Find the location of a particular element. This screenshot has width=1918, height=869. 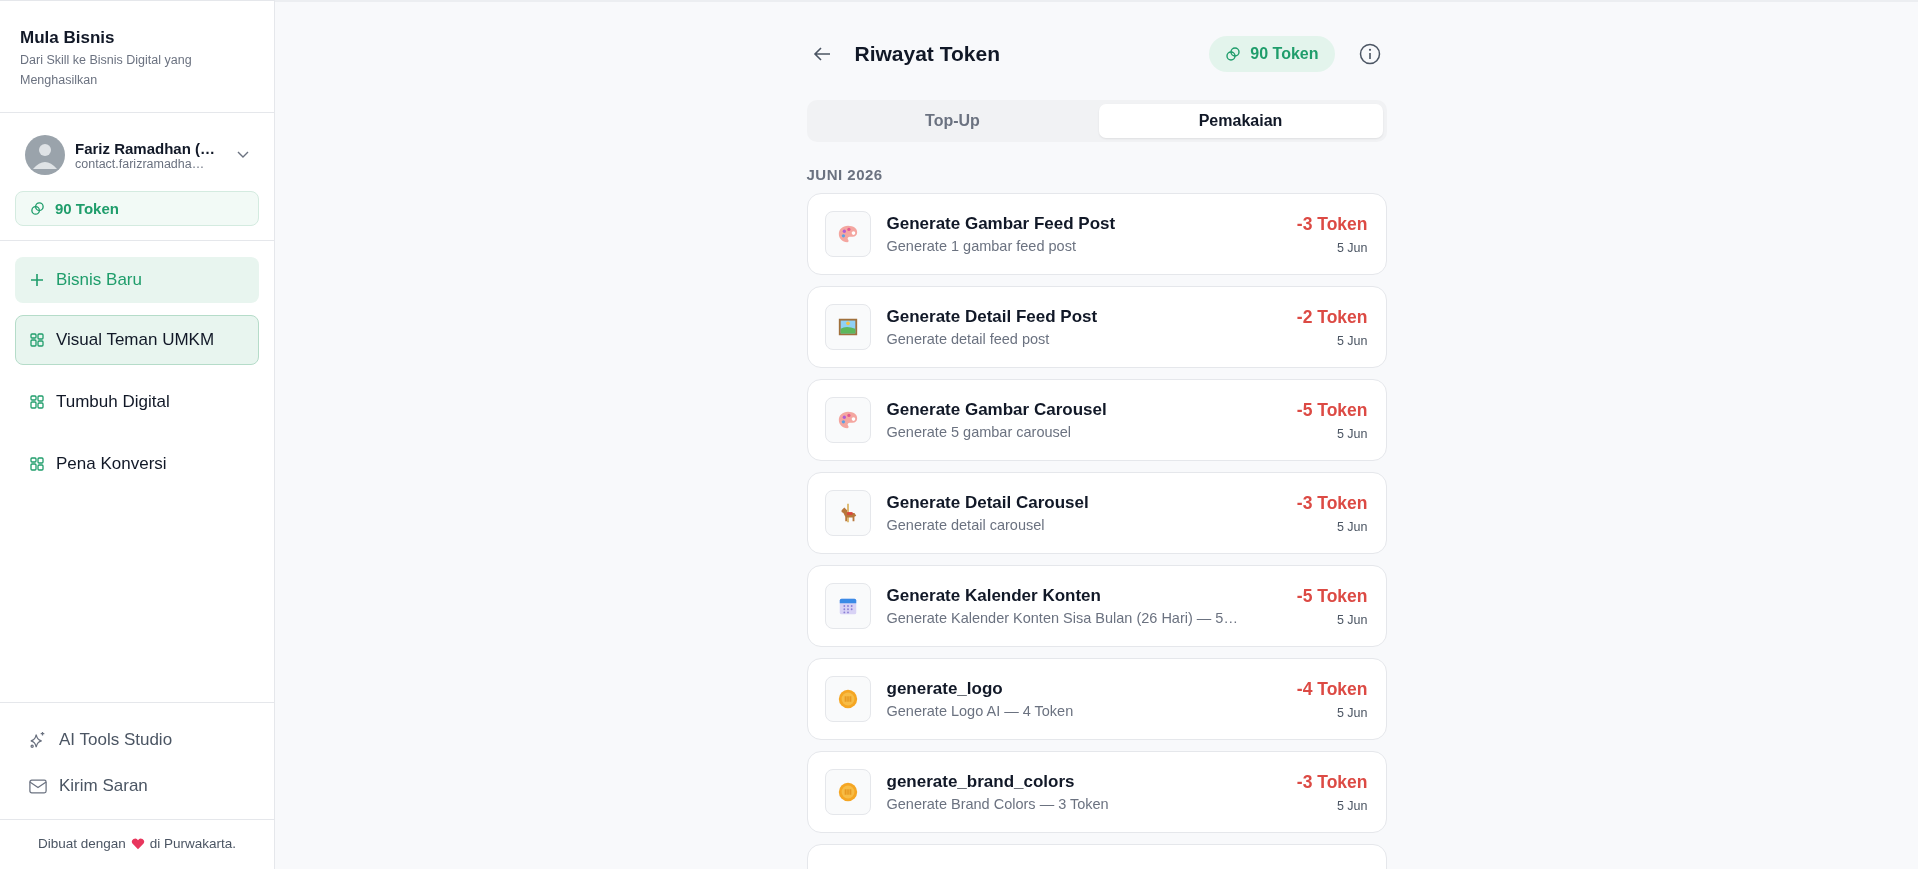

tab: Pemakaian is located at coordinates (1240, 121).